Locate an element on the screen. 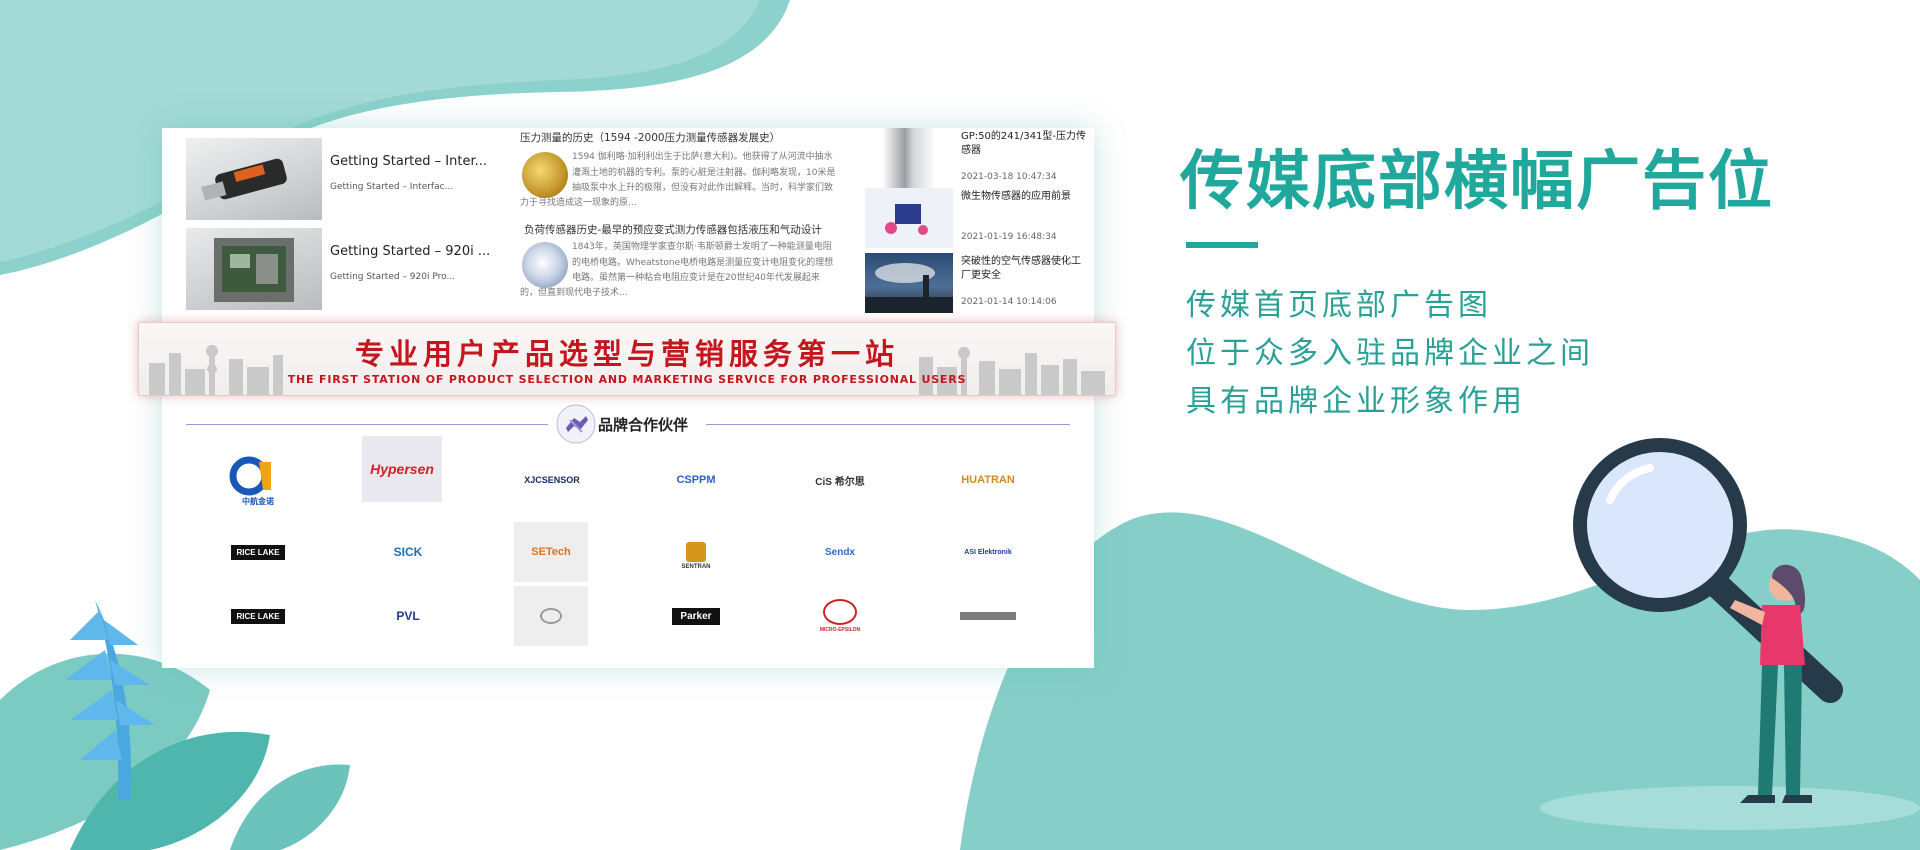 This screenshot has height=850, width=1920. partner-logo-xjcsensor: XJCSENSOR is located at coordinates (552, 480).